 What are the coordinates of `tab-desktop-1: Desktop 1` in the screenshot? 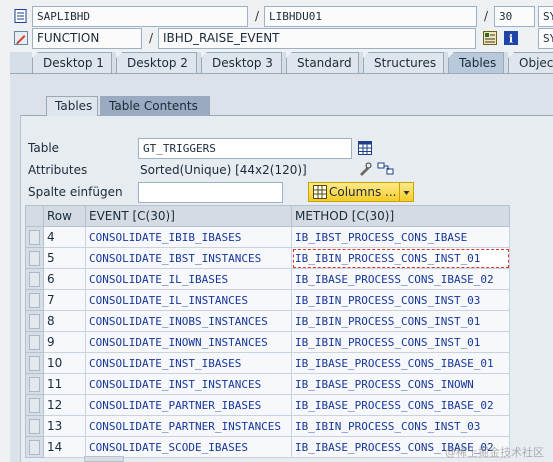 It's located at (72, 62).